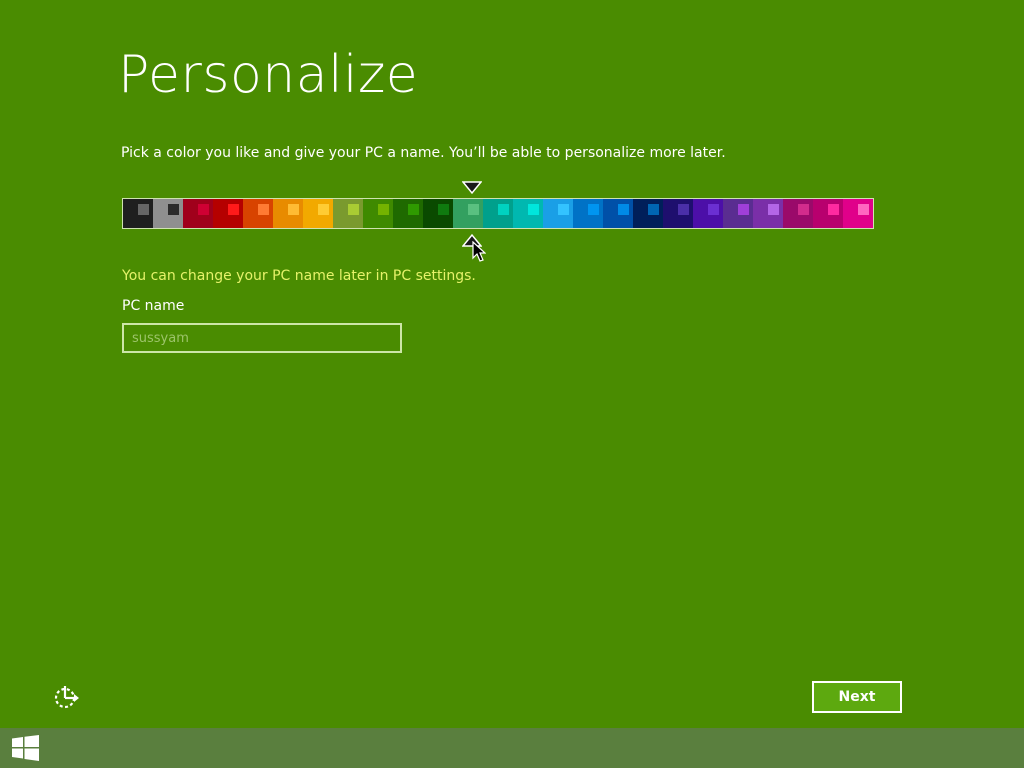 The height and width of the screenshot is (768, 1024). I want to click on pc-name-input, so click(262, 338).